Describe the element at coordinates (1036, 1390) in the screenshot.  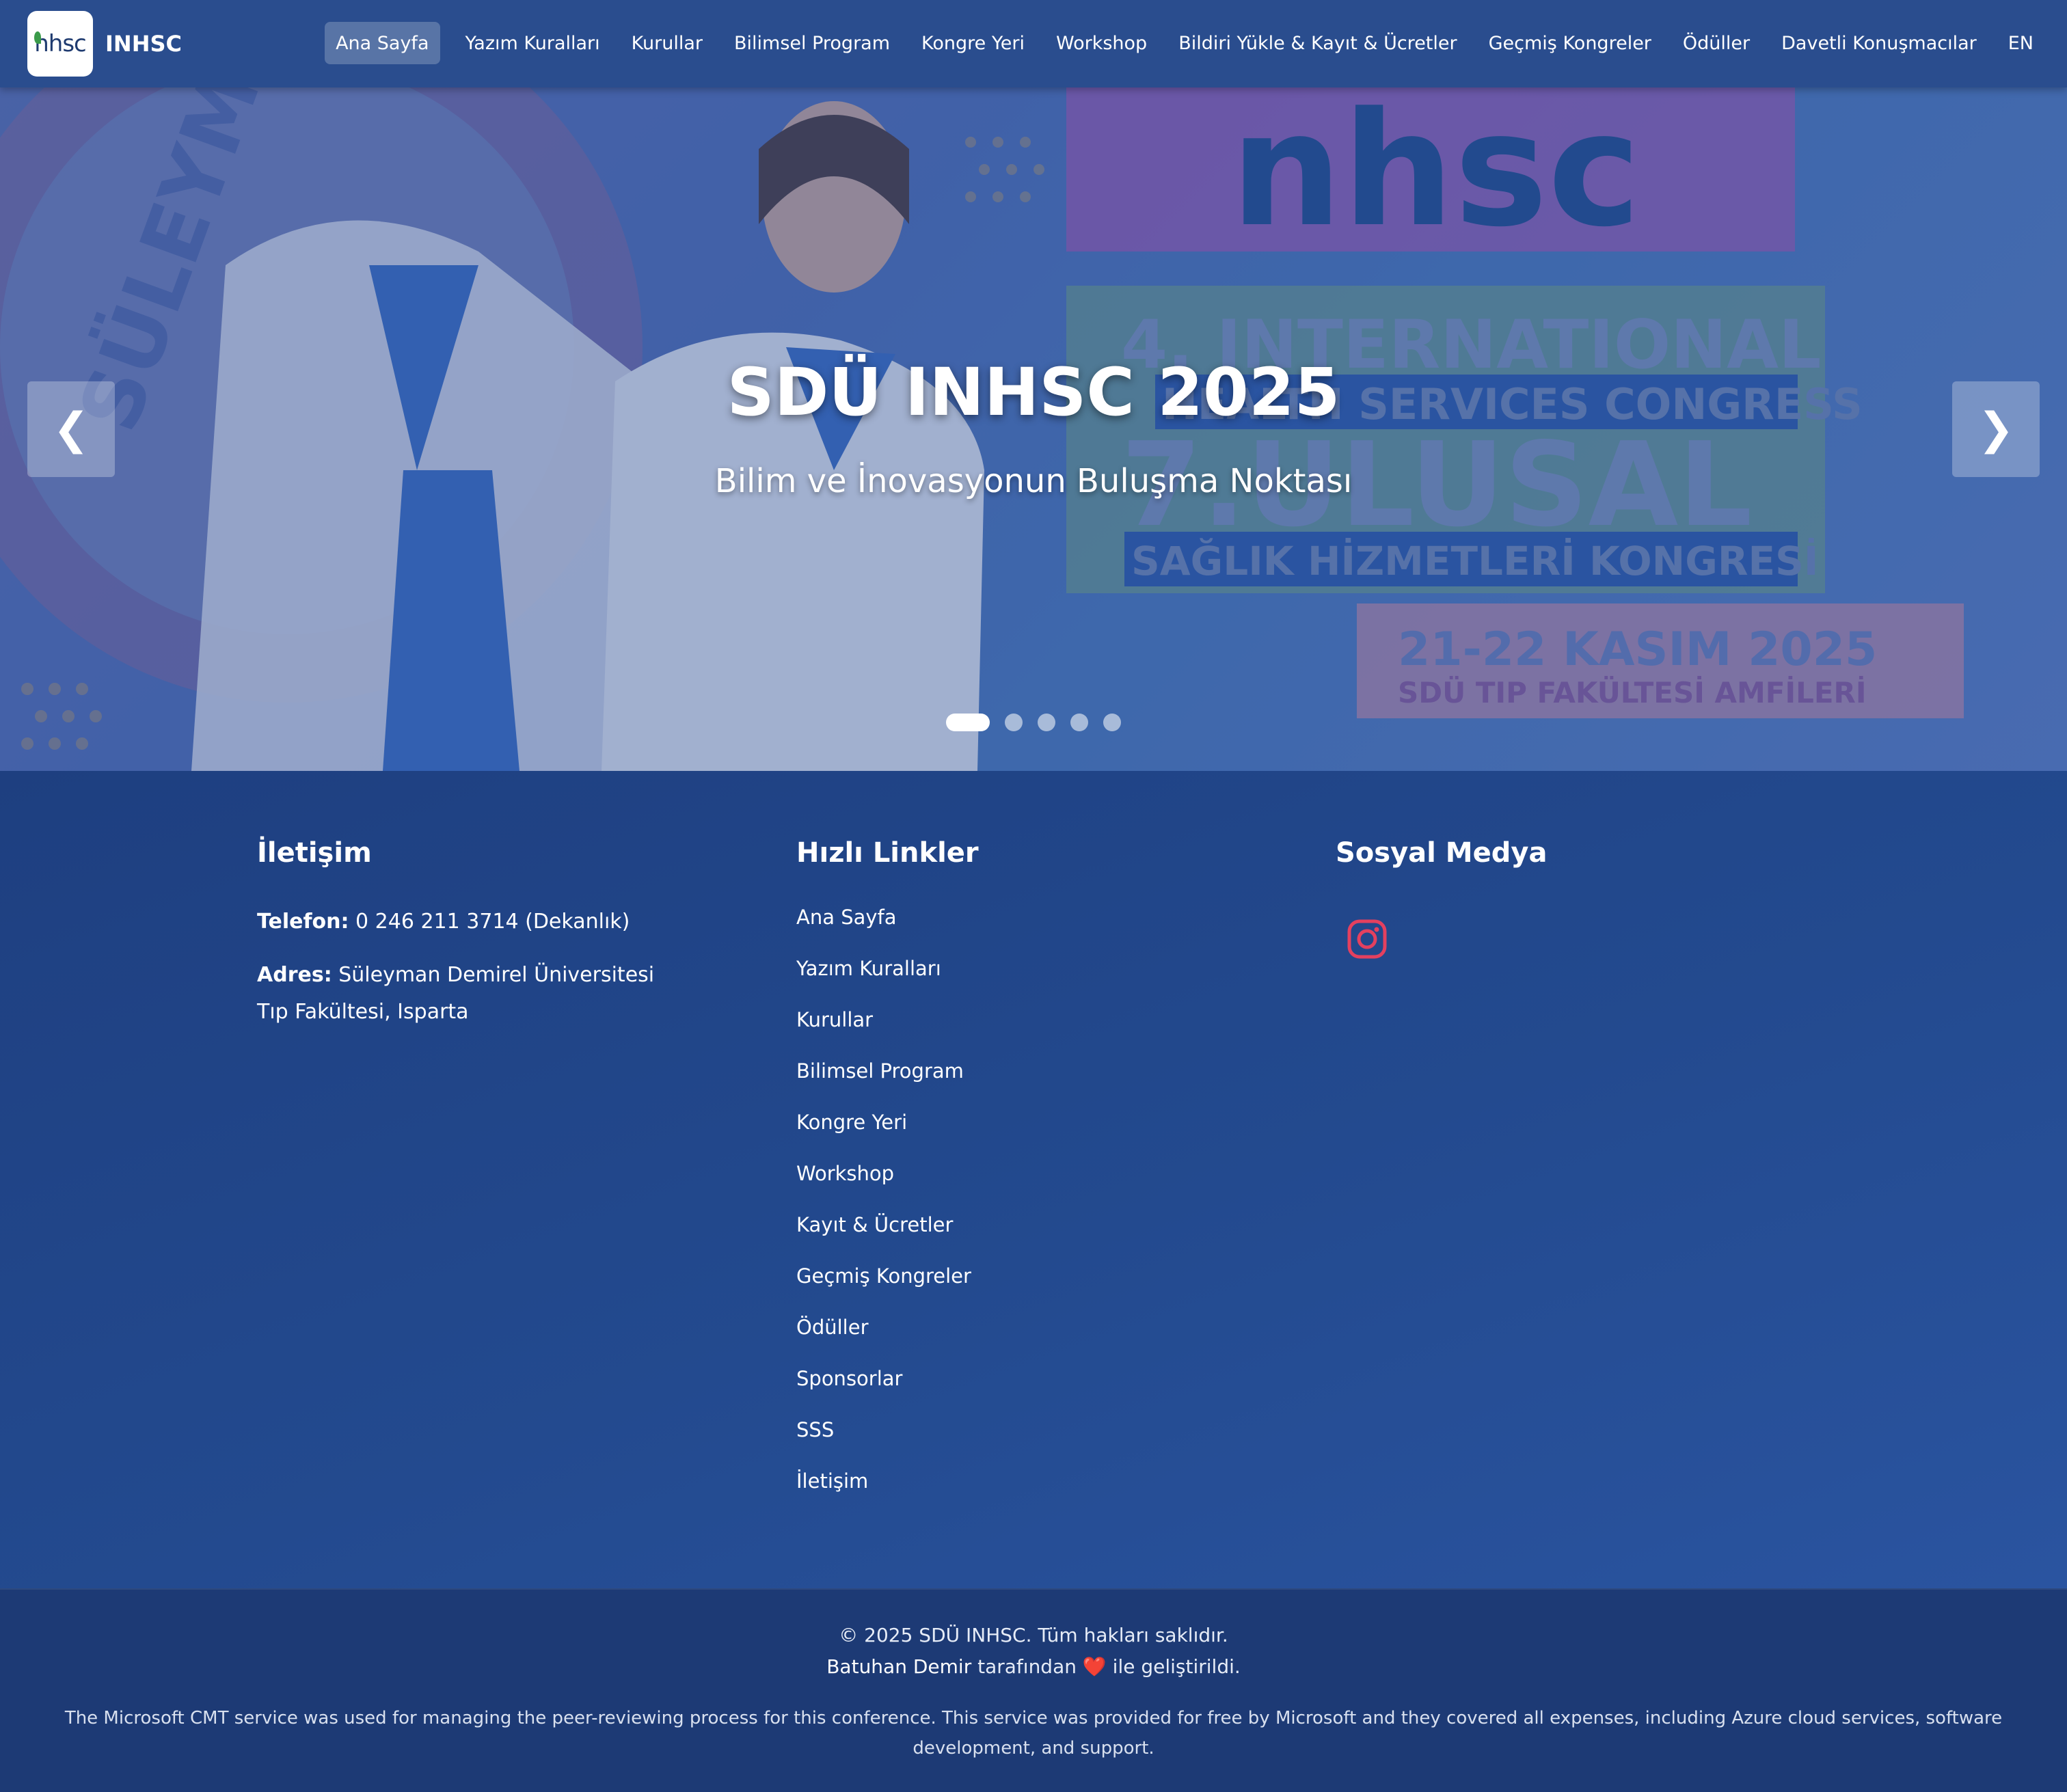
I see `footer-link-sponsorlar: Sponsorlar` at that location.